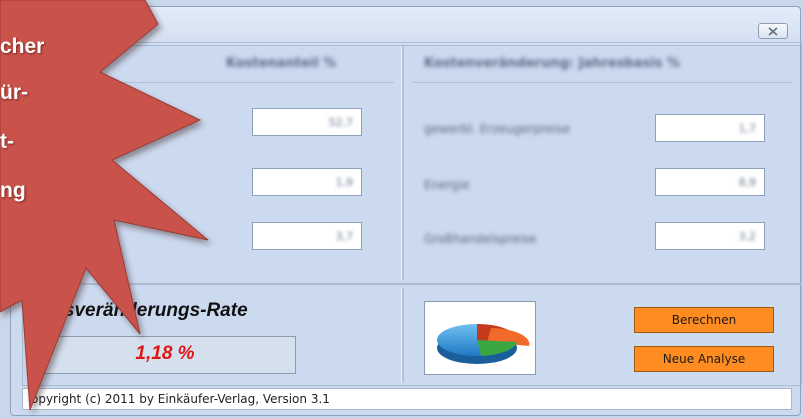 The width and height of the screenshot is (803, 419). What do you see at coordinates (402, 163) in the screenshot?
I see `column-separator` at bounding box center [402, 163].